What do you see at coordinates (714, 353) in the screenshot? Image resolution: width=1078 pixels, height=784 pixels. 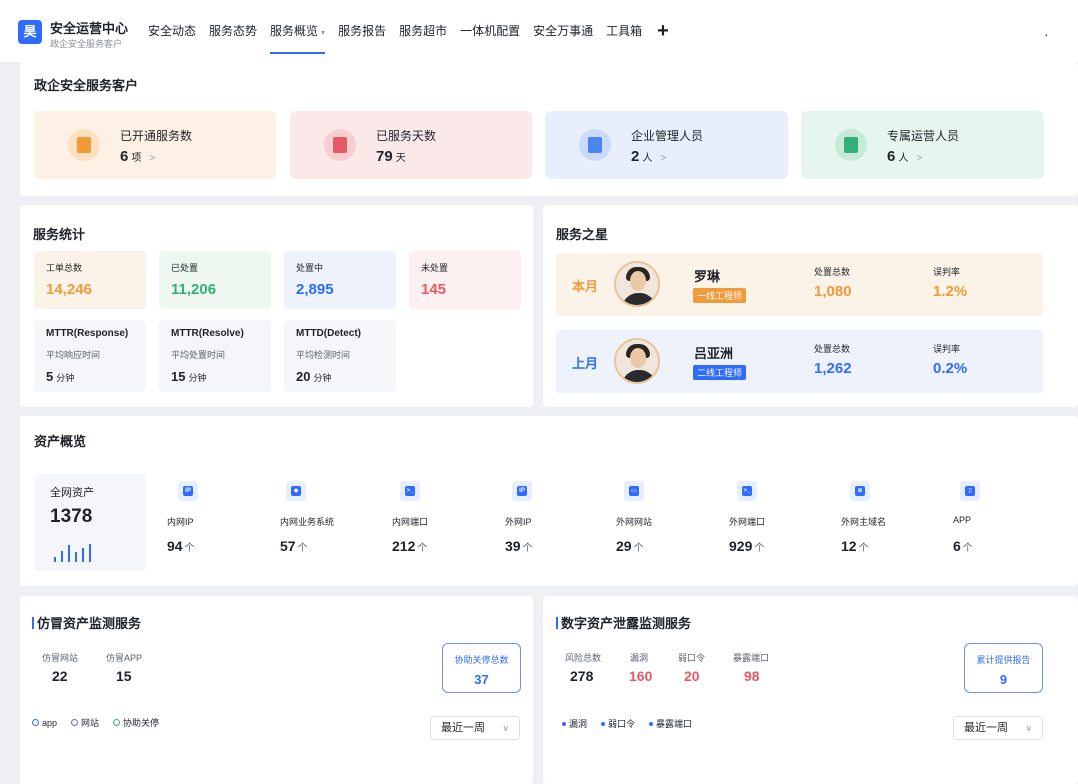 I see `engineer-name: 吕亚洲` at bounding box center [714, 353].